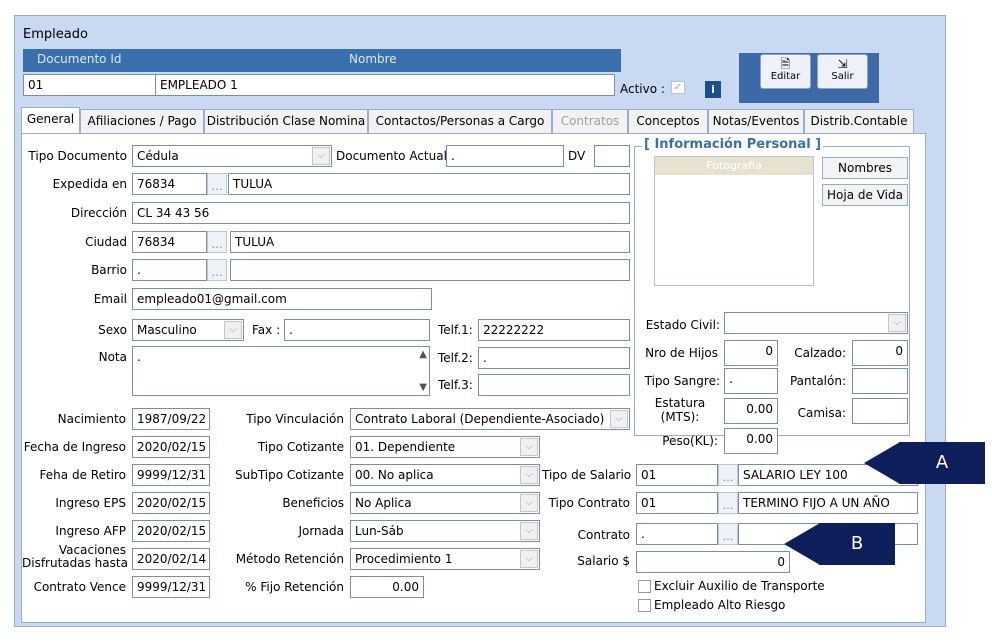 The image size is (992, 644). Describe the element at coordinates (612, 156) in the screenshot. I see `dv-input` at that location.